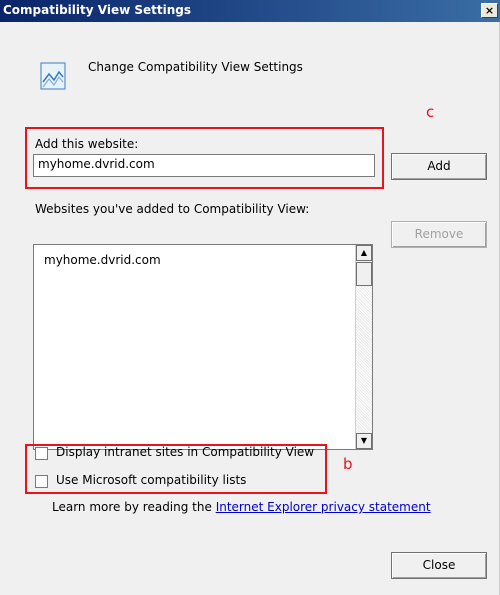  Describe the element at coordinates (53, 76) in the screenshot. I see `compatibility-view-icon` at that location.